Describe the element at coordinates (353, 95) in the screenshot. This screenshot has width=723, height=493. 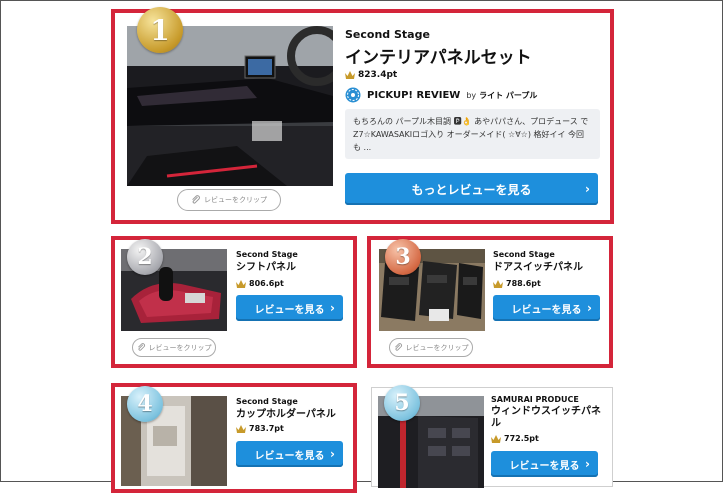
I see `pickup-badge-icon` at that location.